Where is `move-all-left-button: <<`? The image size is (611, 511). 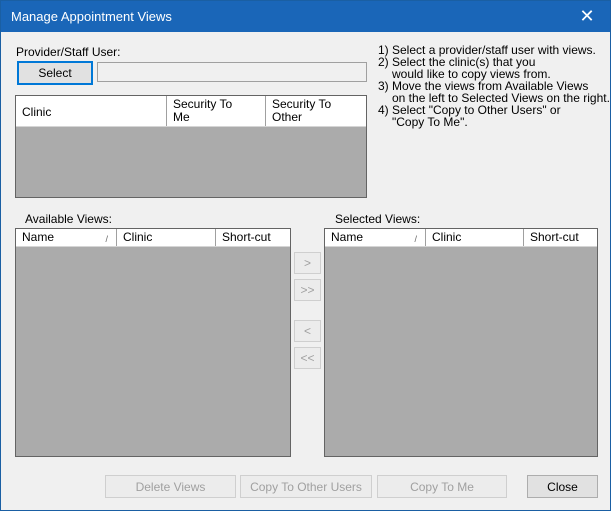 move-all-left-button: << is located at coordinates (307, 358).